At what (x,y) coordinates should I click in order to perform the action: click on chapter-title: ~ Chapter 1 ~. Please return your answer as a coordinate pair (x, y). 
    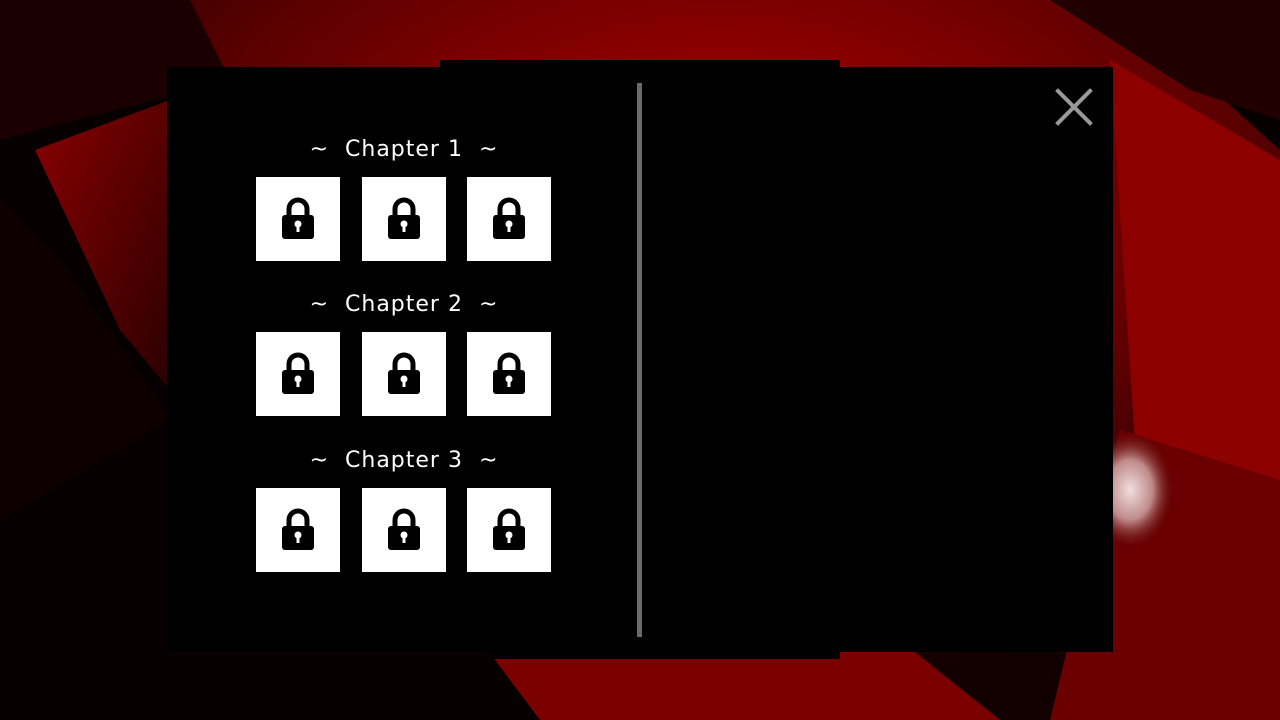
    Looking at the image, I should click on (404, 149).